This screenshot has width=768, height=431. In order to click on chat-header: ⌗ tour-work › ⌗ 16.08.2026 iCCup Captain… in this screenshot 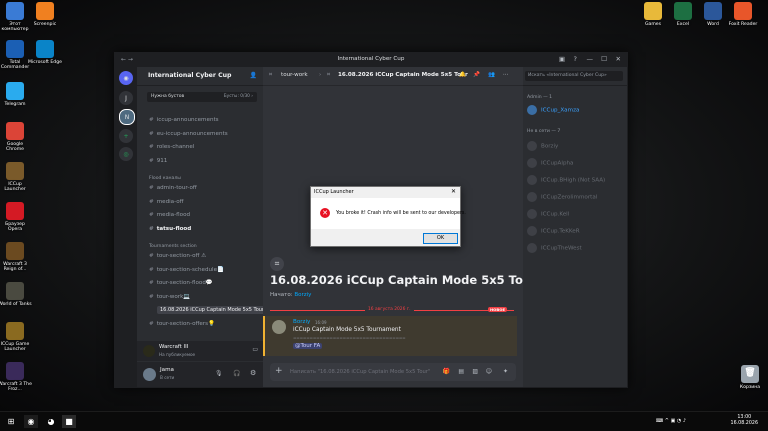, I will do `click(393, 76)`.